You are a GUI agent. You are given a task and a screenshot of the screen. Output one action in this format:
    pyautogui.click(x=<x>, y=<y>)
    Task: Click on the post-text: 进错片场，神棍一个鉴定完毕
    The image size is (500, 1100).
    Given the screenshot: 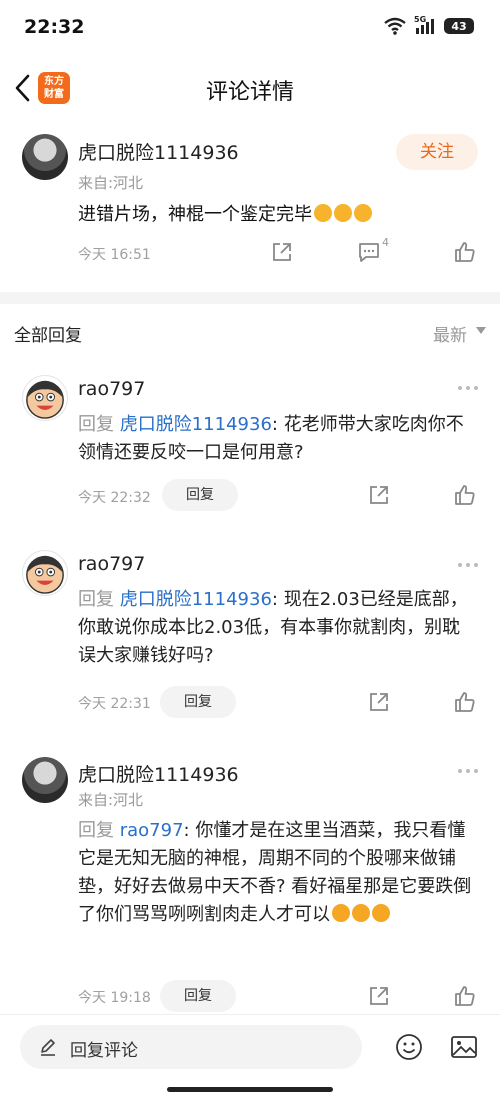 What is the action you would take?
    pyautogui.click(x=225, y=213)
    